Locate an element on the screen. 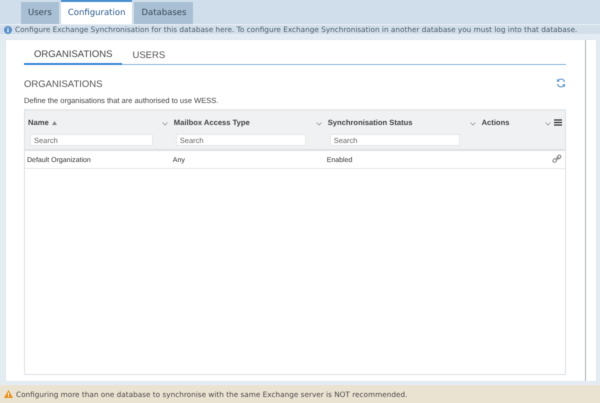 This screenshot has width=600, height=403. tab: Users is located at coordinates (40, 13).